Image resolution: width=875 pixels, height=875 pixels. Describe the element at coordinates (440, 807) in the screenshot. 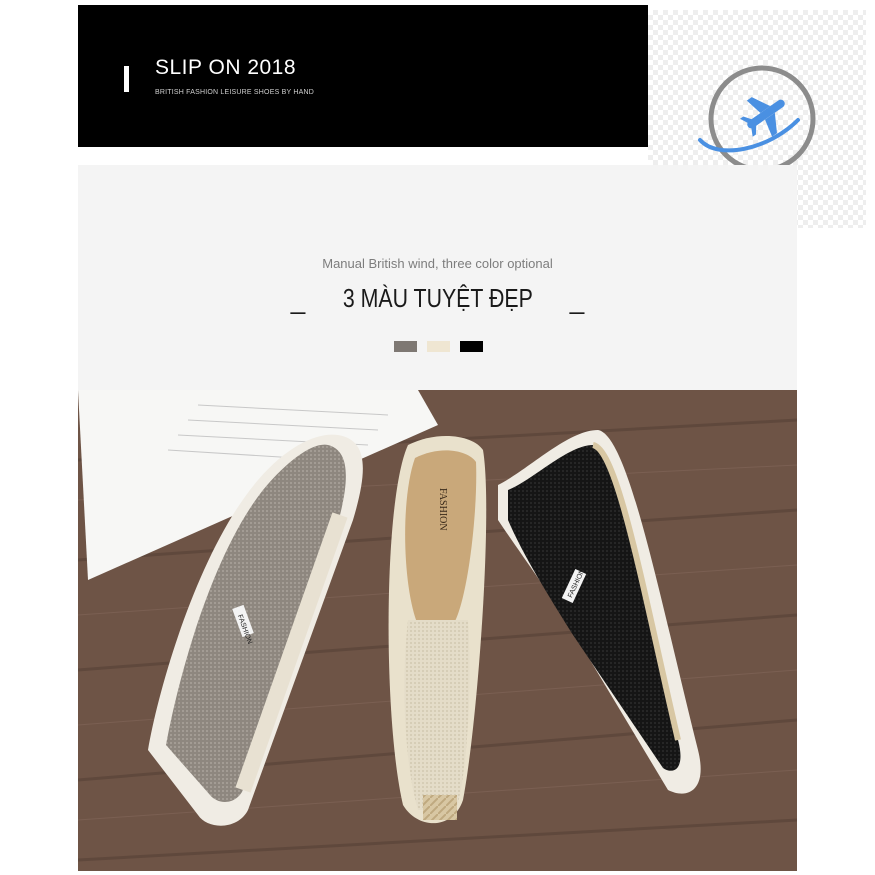

I see `beige-shoe-toe-jute` at that location.